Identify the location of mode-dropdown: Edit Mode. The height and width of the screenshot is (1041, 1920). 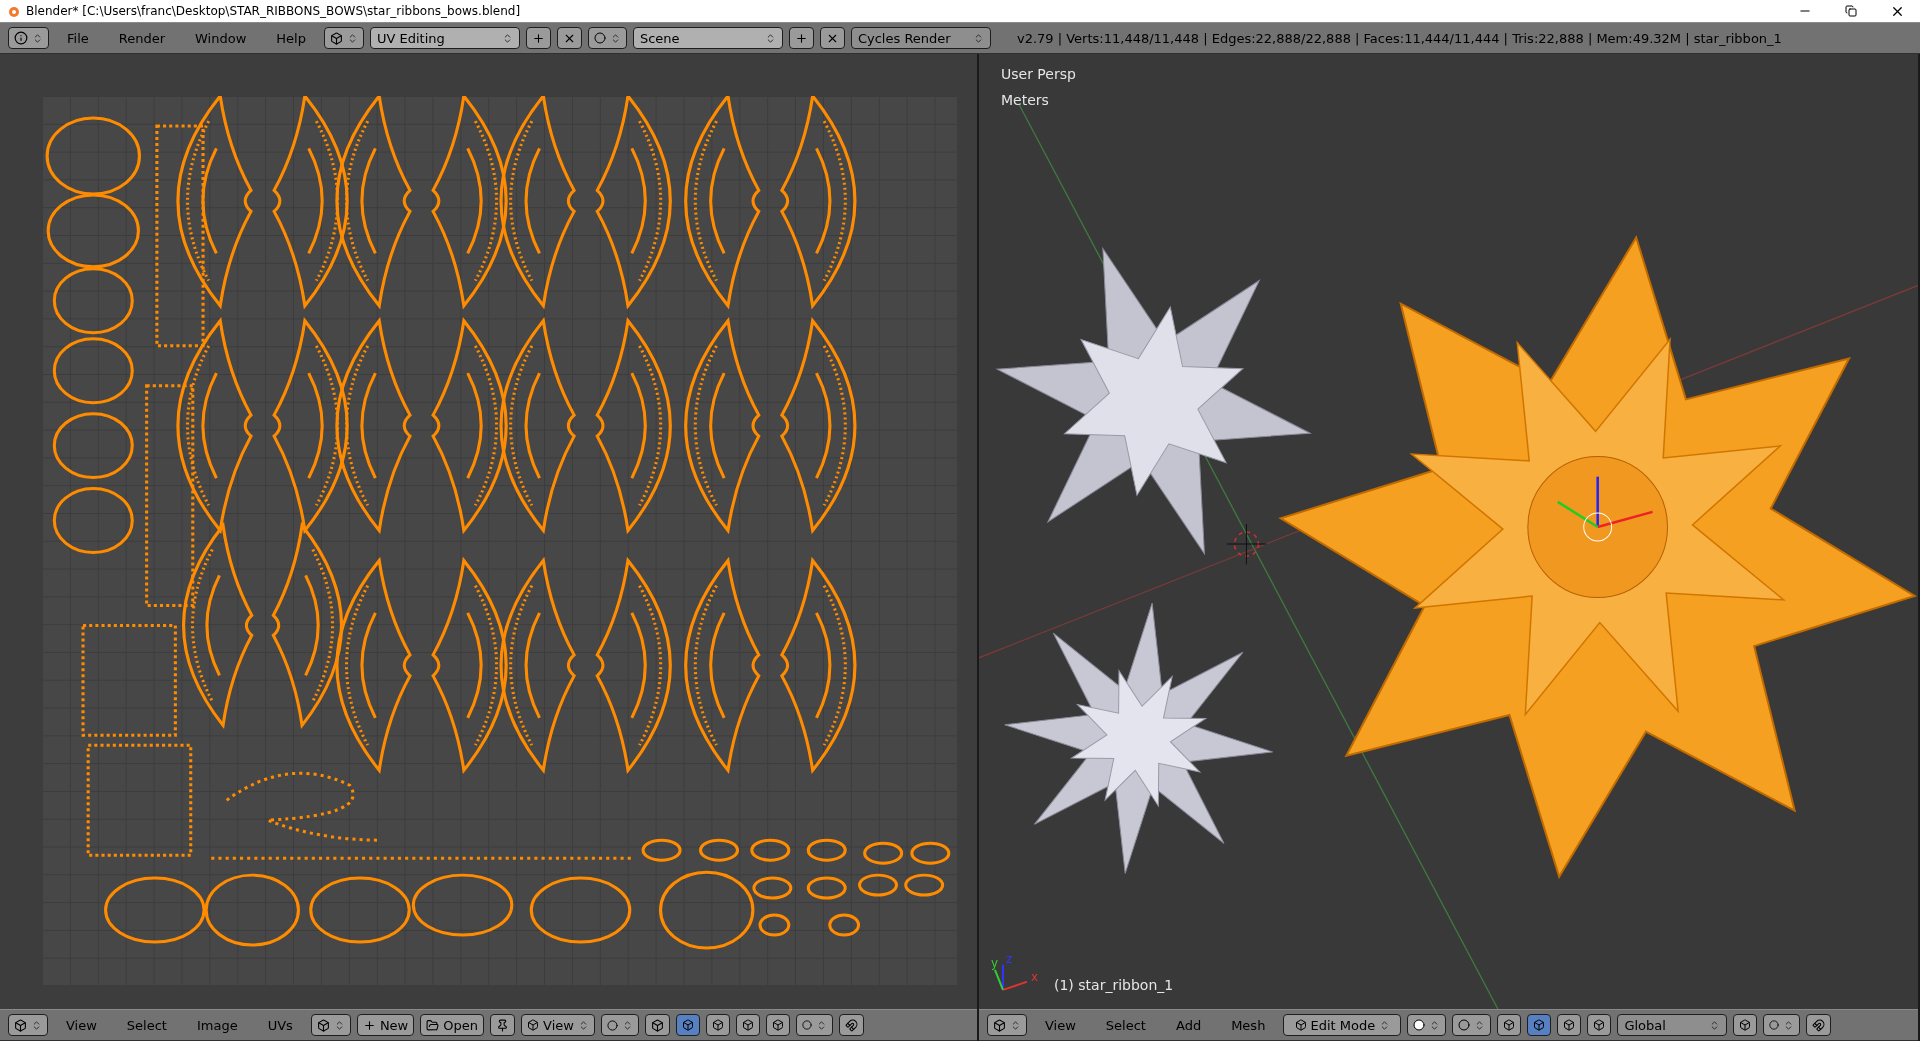
(1342, 1025).